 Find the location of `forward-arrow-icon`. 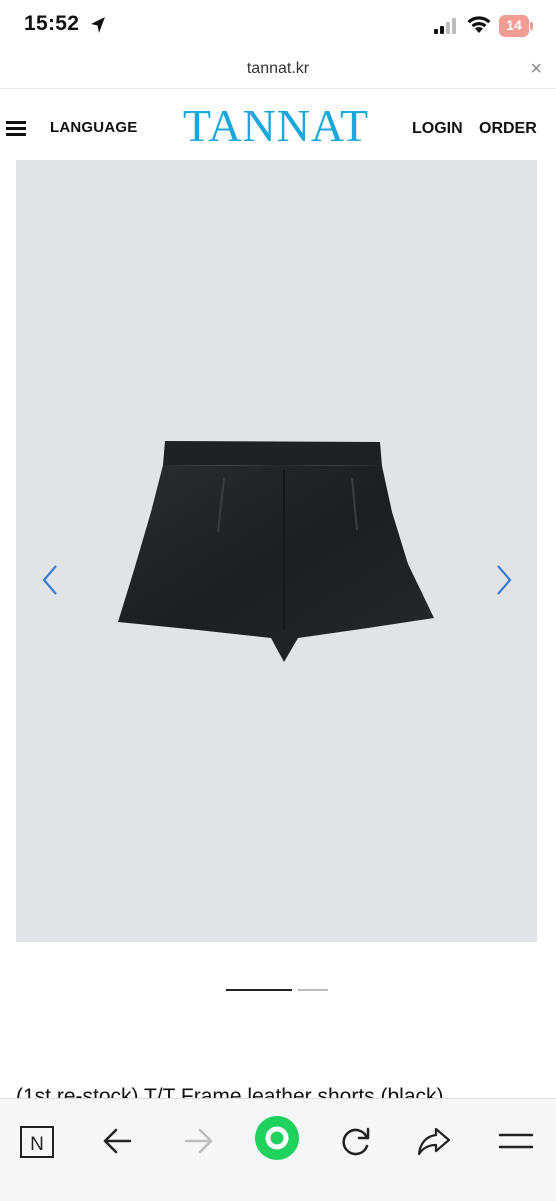

forward-arrow-icon is located at coordinates (198, 1141).